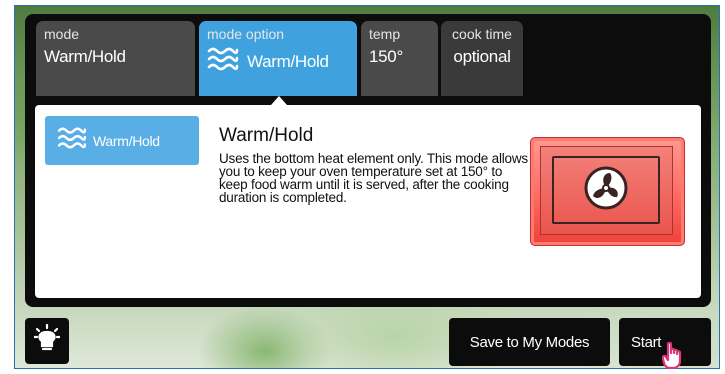 Image resolution: width=725 pixels, height=374 pixels. I want to click on tab-mode-option-label: mode option, so click(246, 34).